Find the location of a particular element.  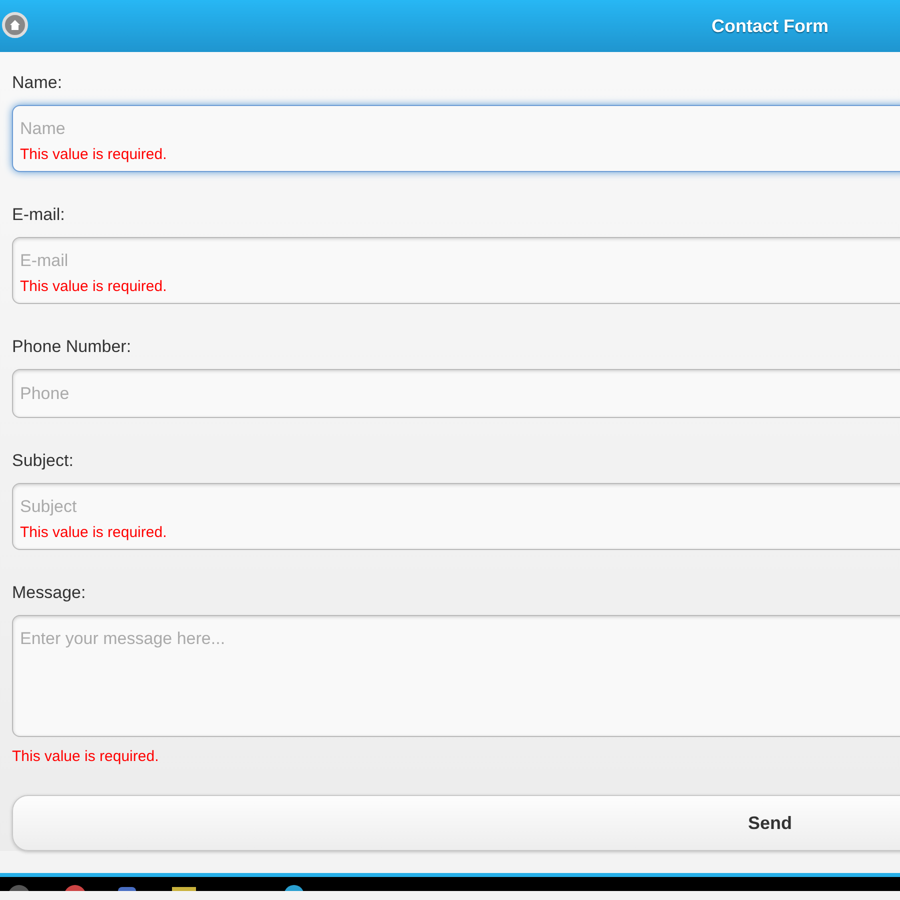

field-label: Message: is located at coordinates (49, 593).